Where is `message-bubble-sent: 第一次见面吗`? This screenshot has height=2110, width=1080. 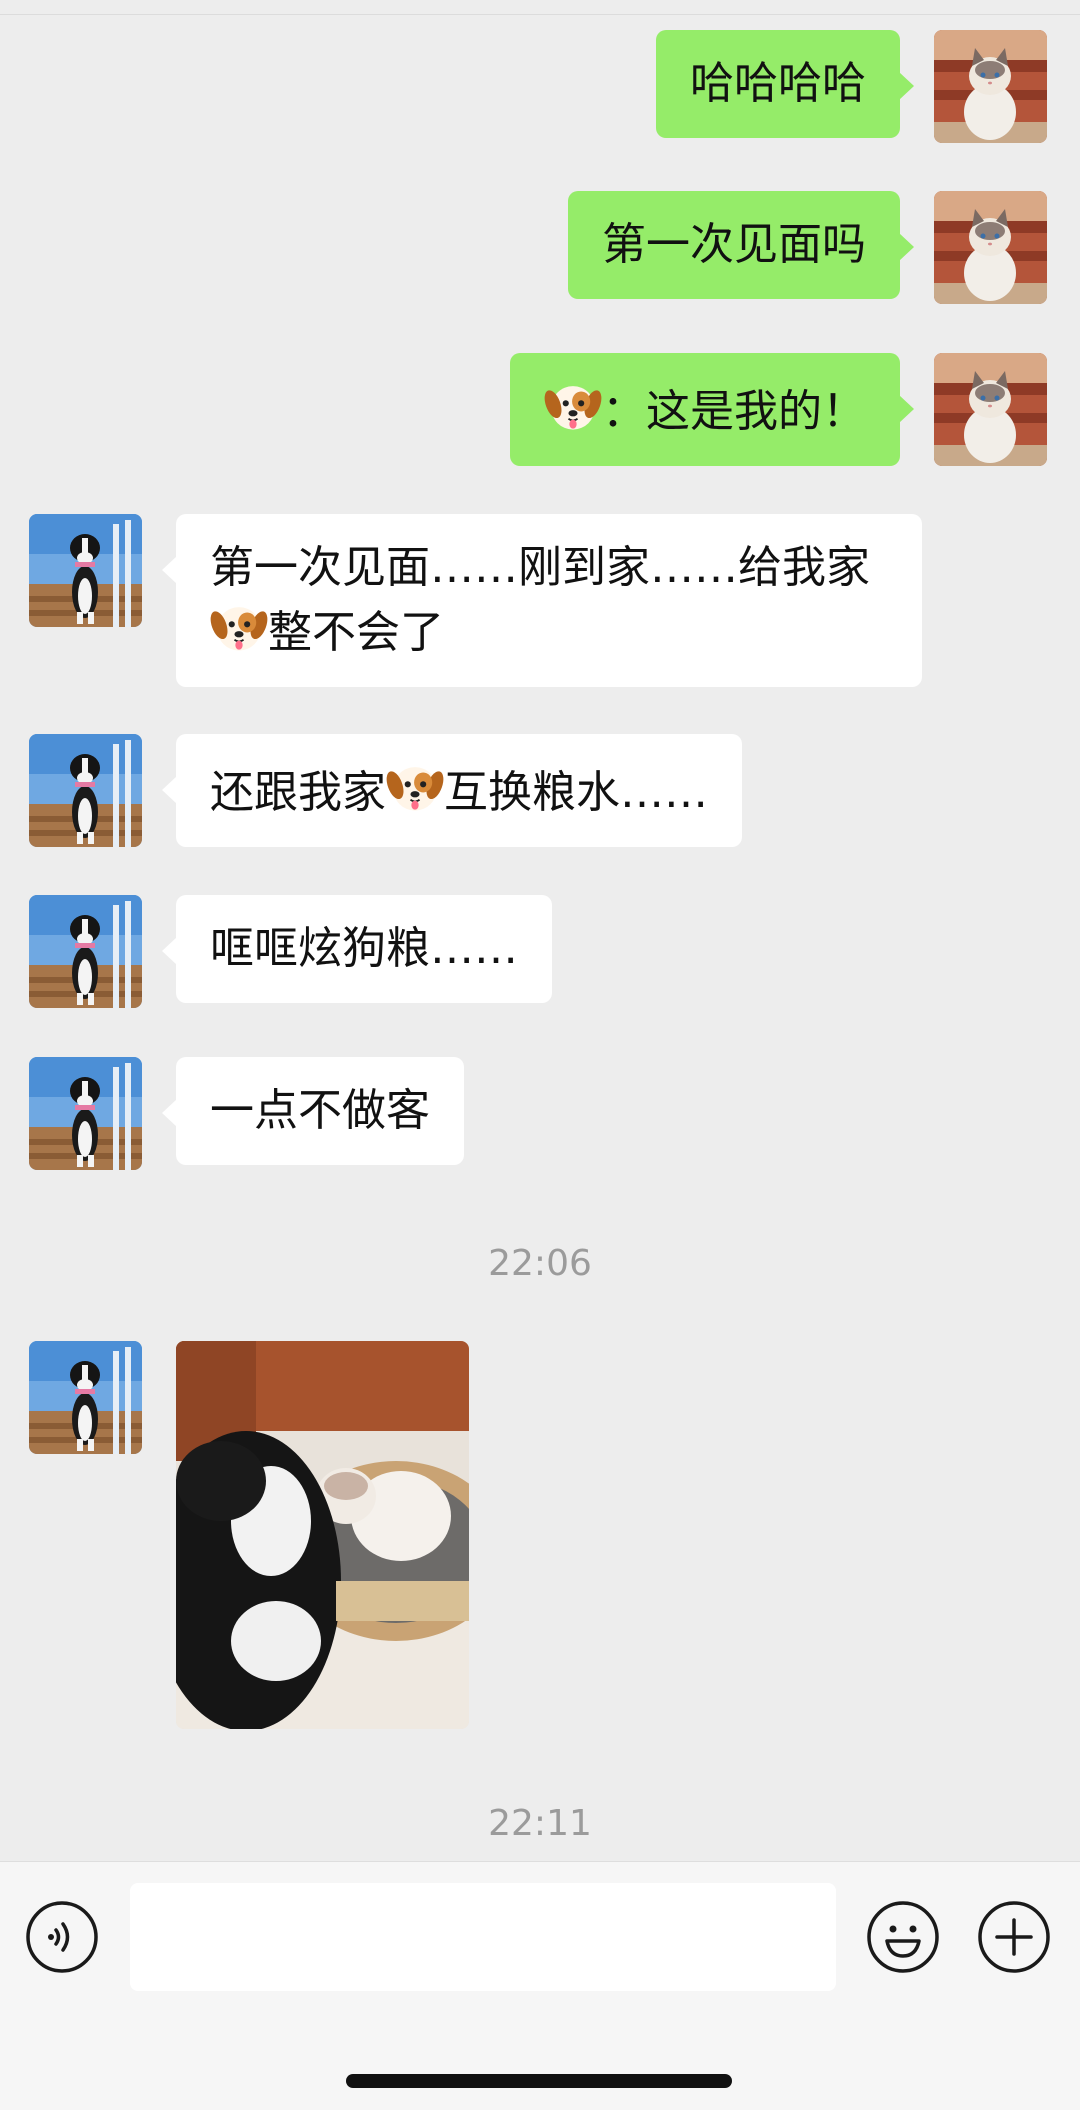 message-bubble-sent: 第一次见面吗 is located at coordinates (741, 245).